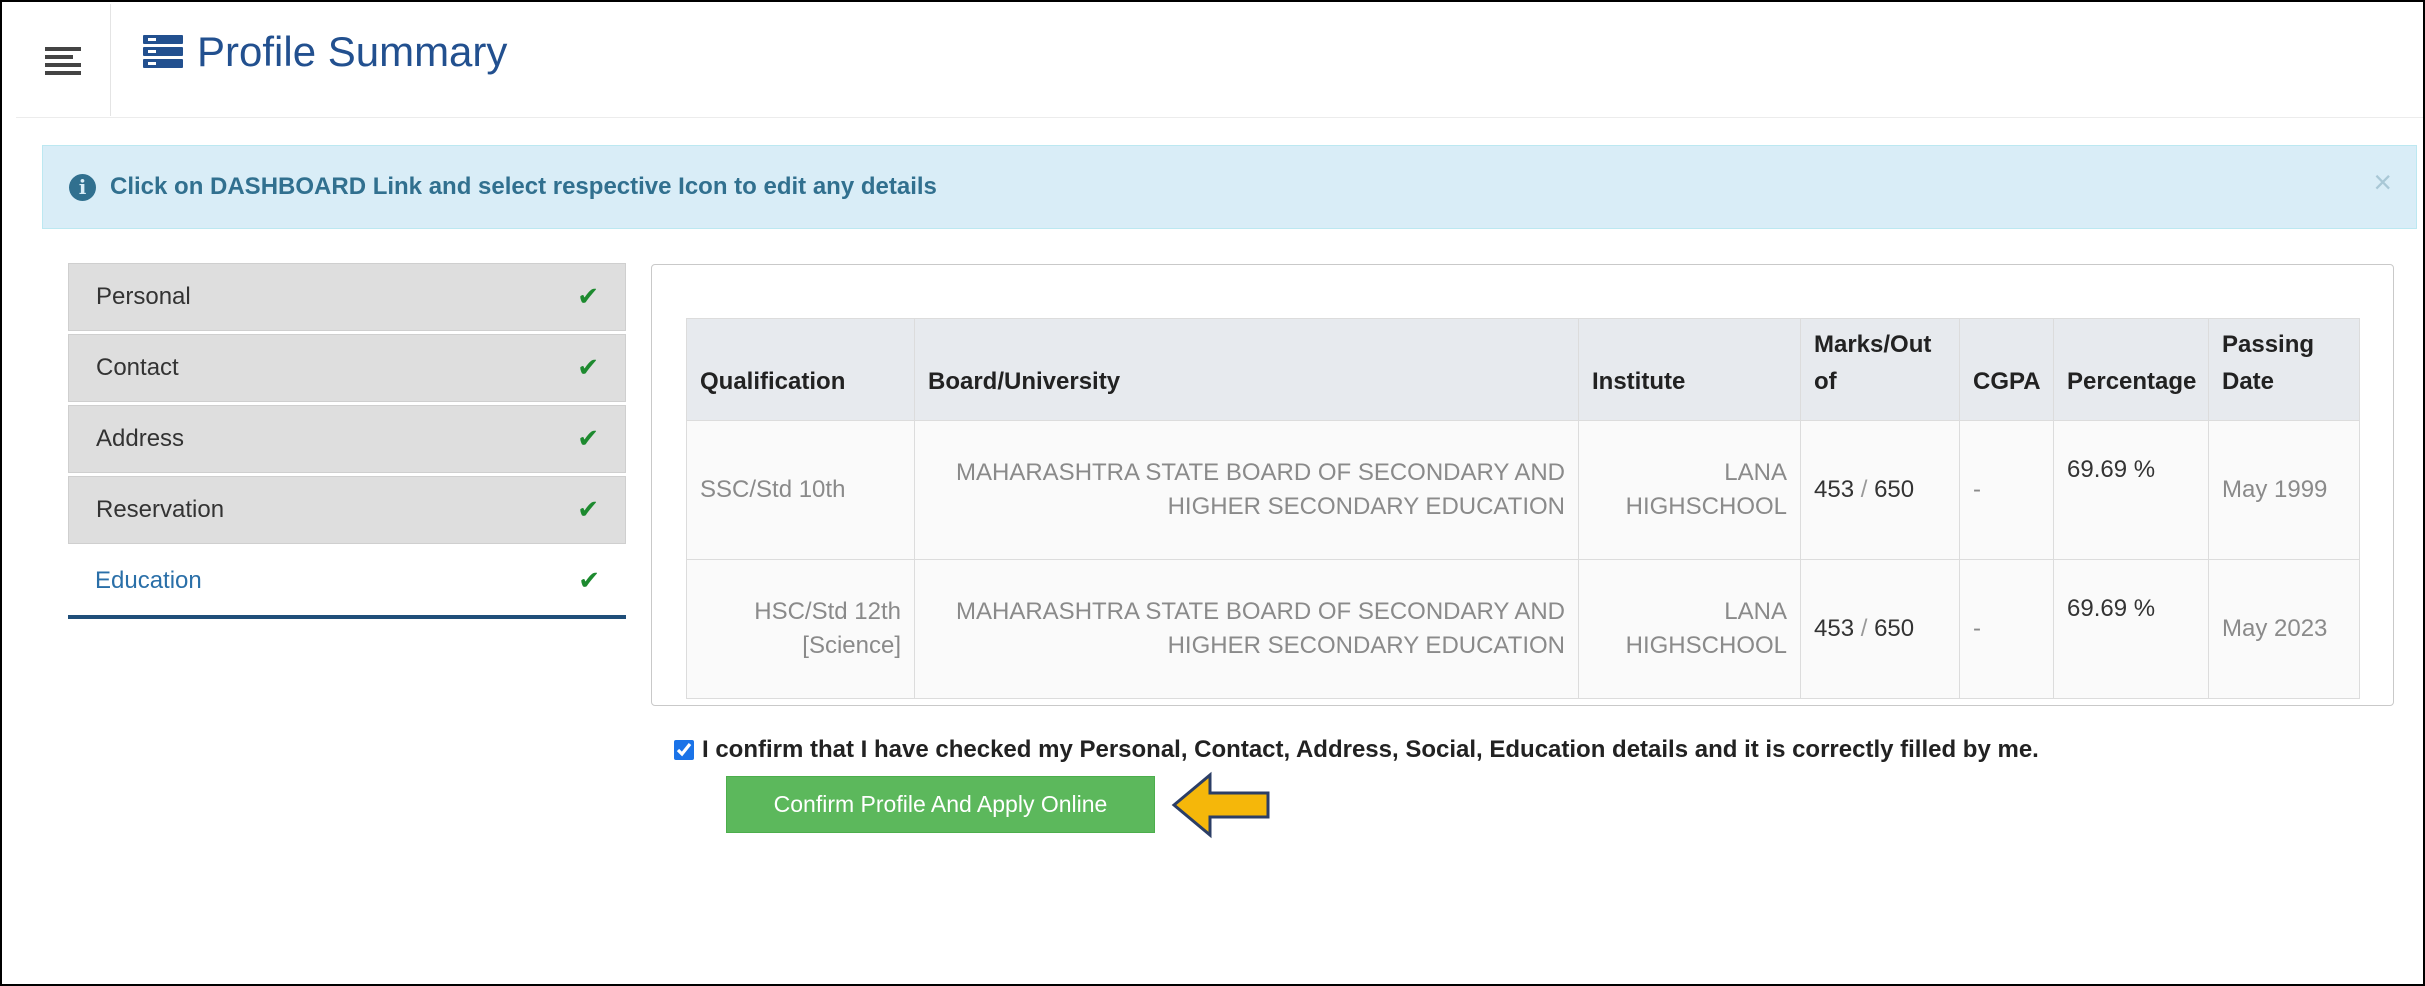 The width and height of the screenshot is (2425, 986). I want to click on header-divider, so click(1219, 117).